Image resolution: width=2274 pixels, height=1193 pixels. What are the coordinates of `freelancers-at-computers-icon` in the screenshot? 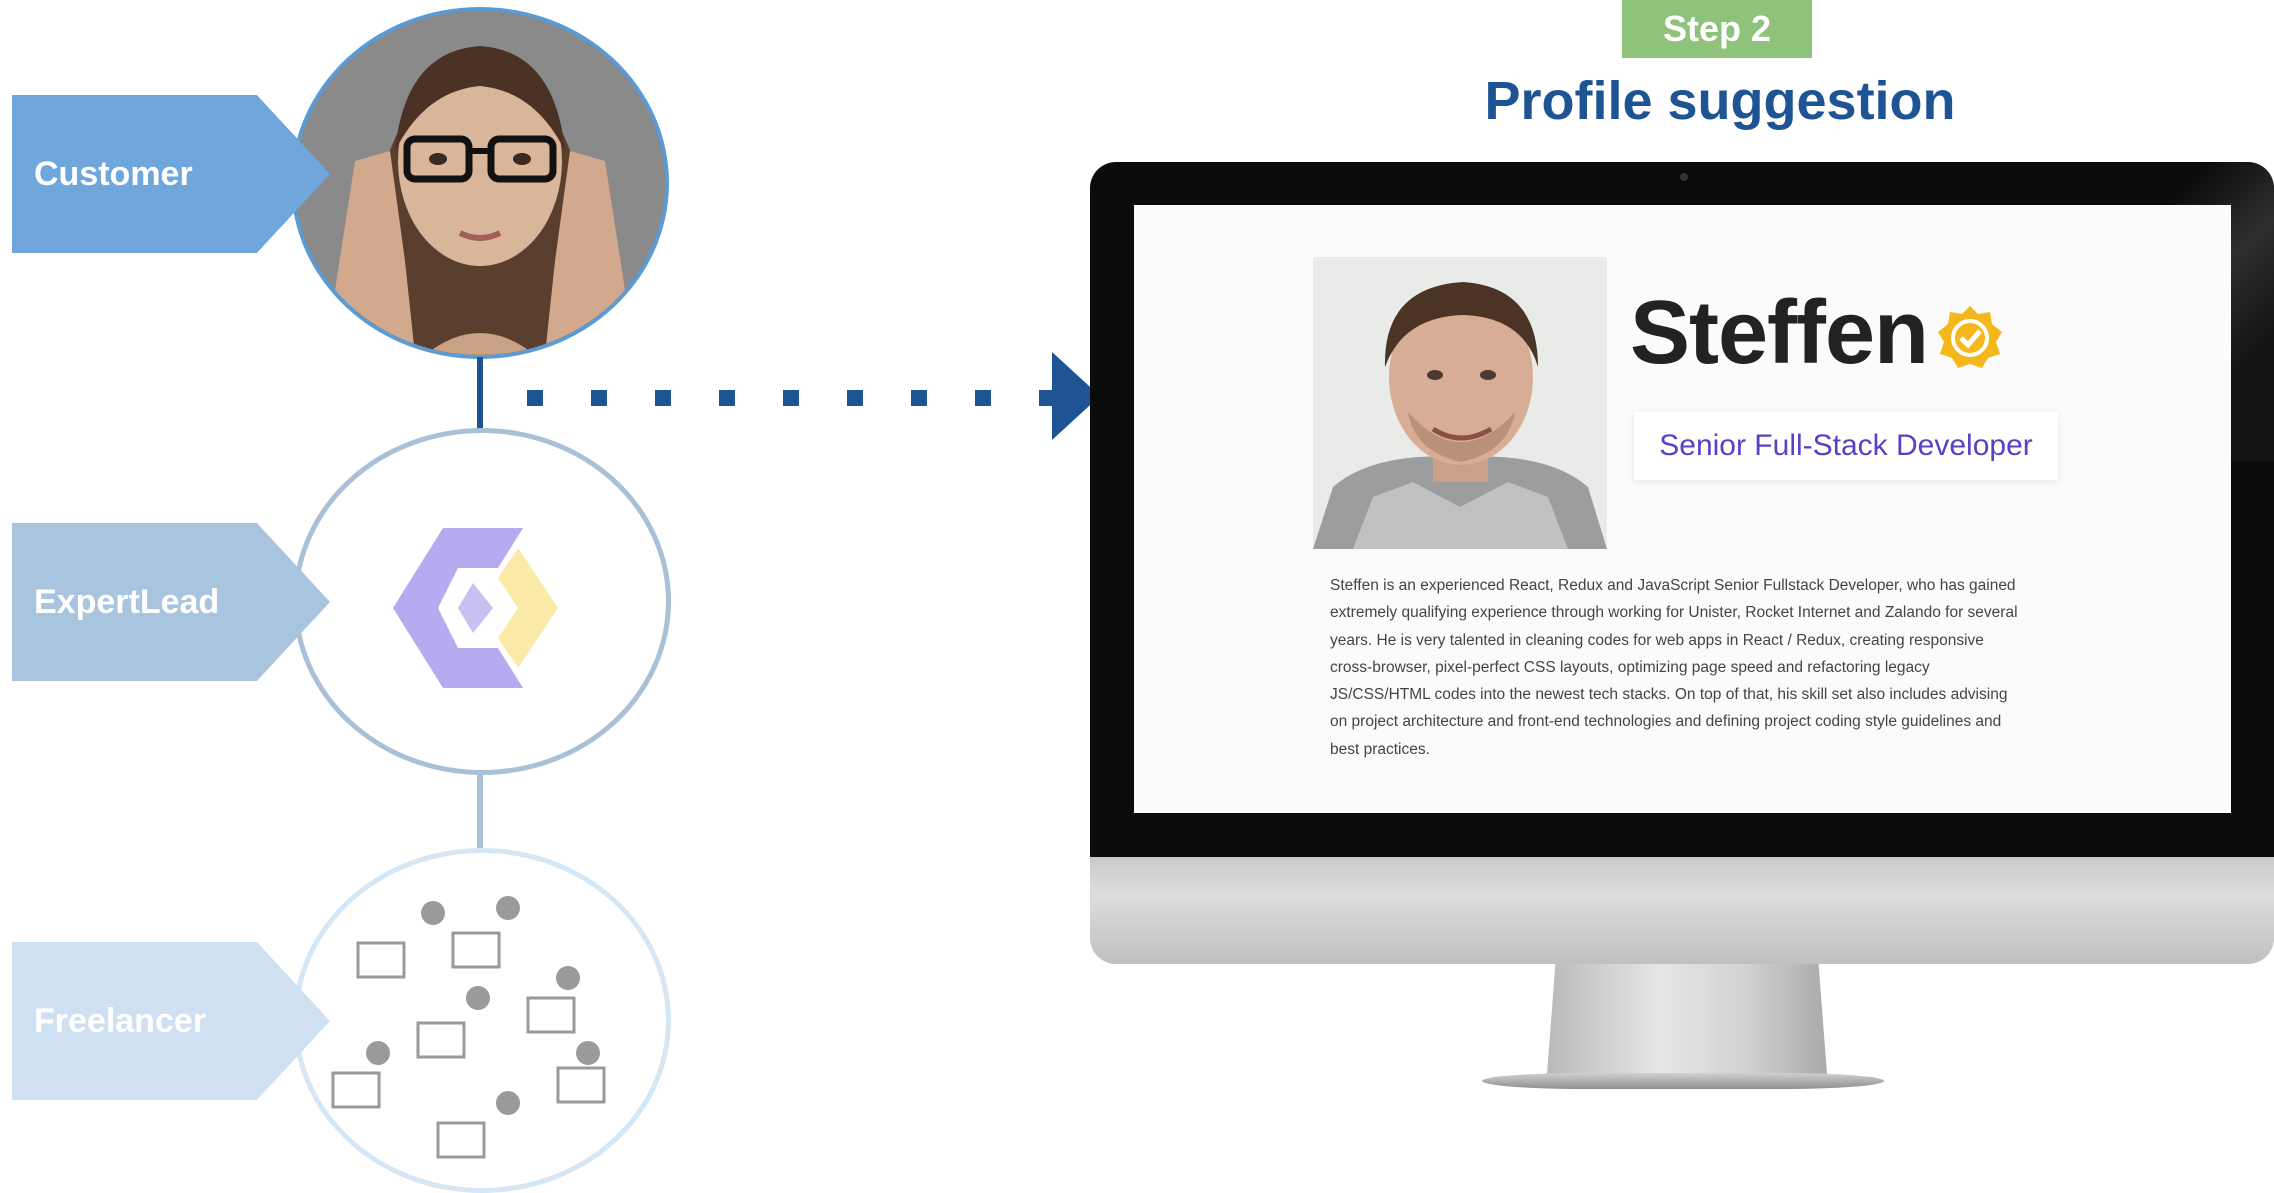 It's located at (468, 1027).